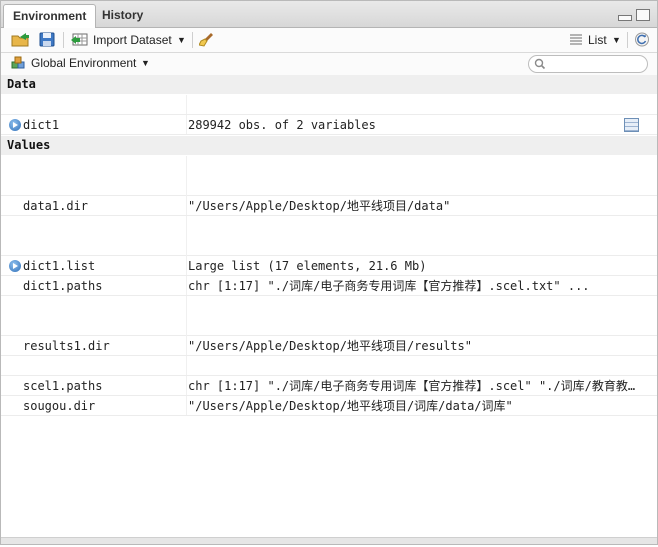 The height and width of the screenshot is (547, 658). I want to click on table-row-dict1: dict1 289942 obs. of 2 variables, so click(329, 125).